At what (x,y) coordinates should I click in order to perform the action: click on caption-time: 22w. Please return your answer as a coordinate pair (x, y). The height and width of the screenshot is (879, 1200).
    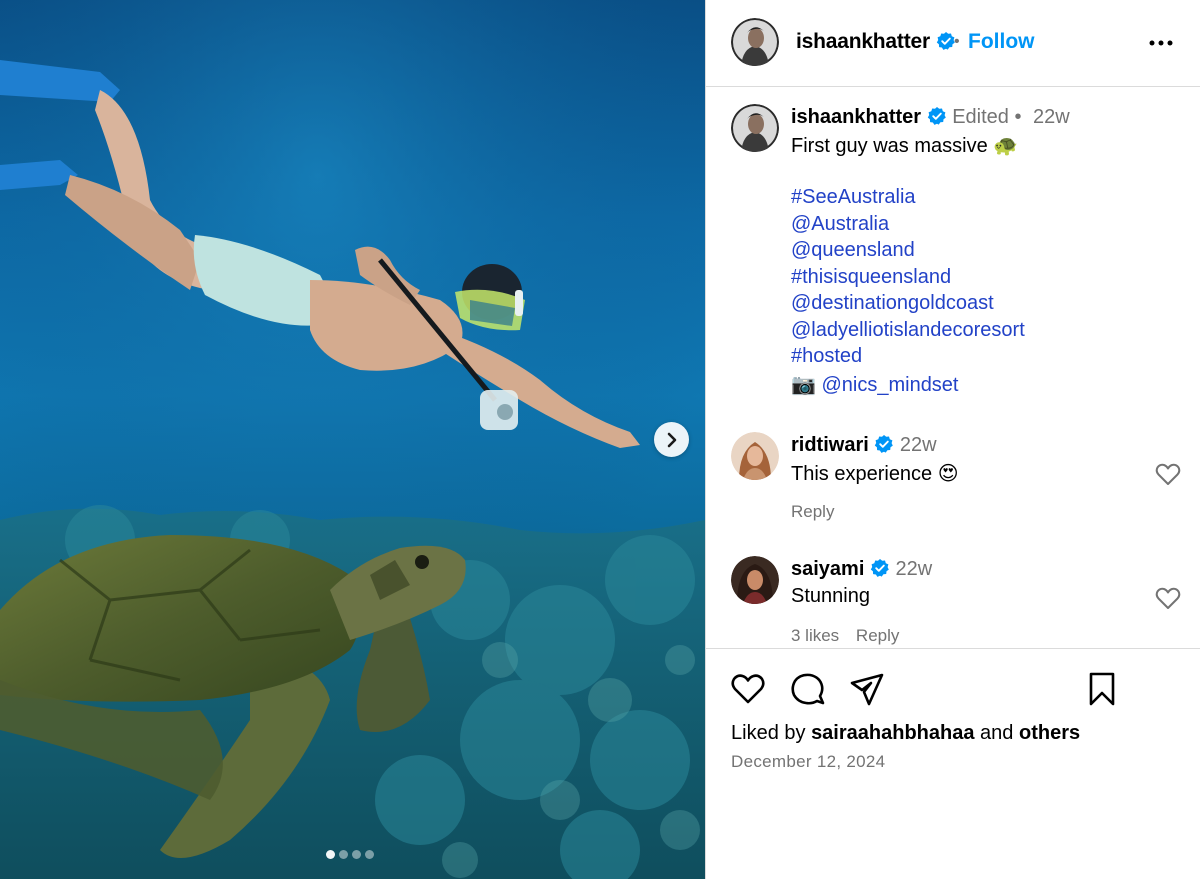
    Looking at the image, I should click on (1051, 117).